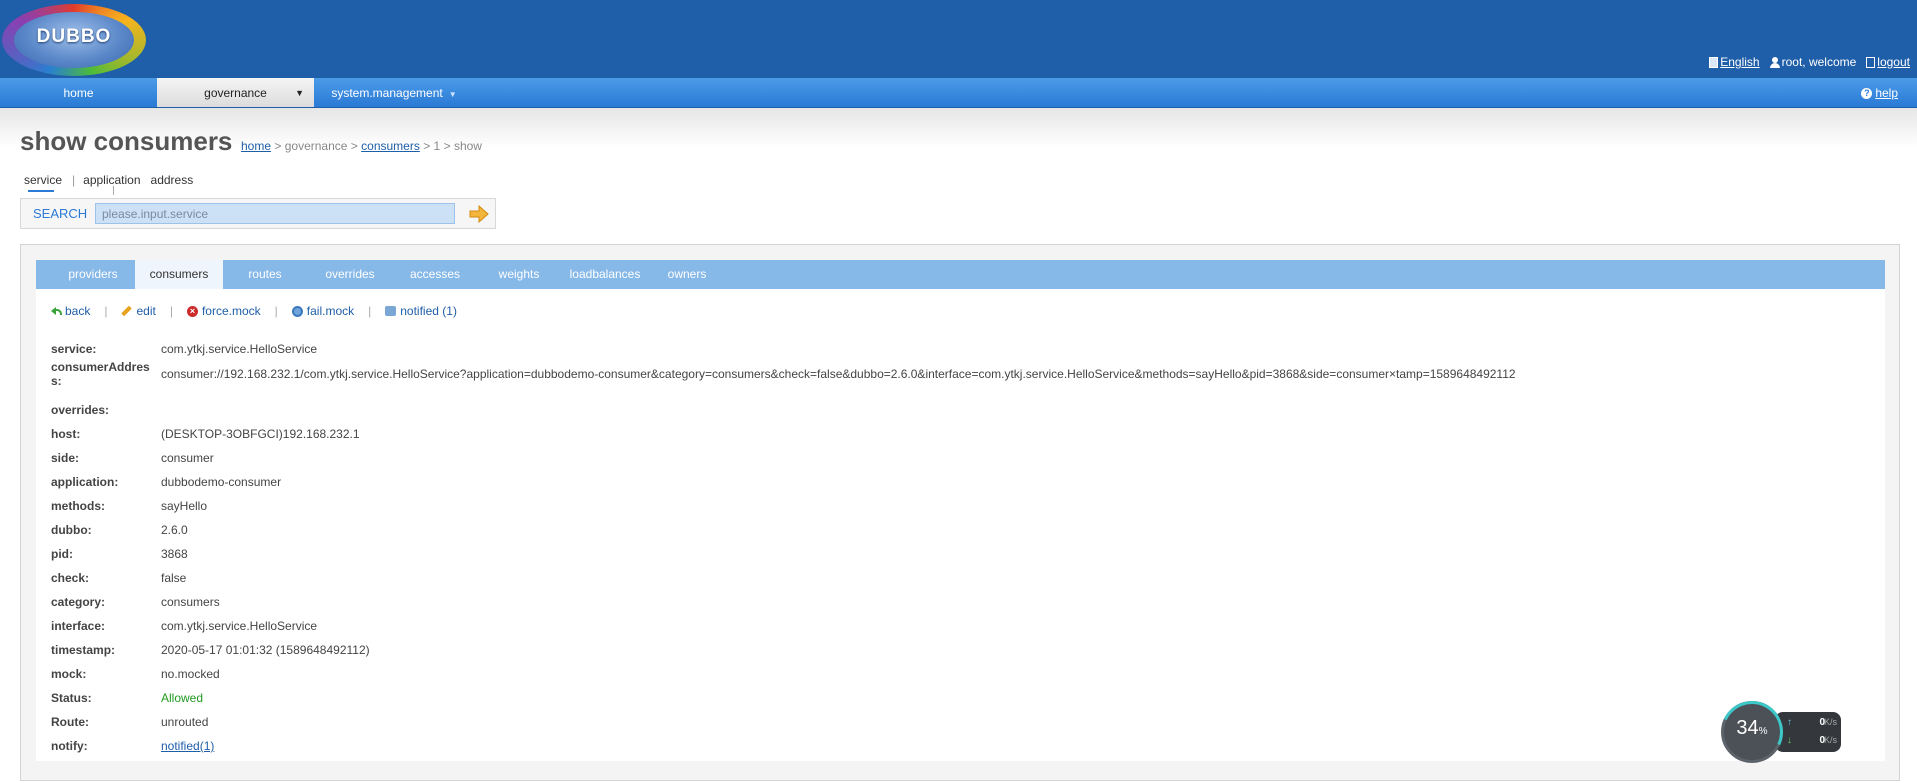  Describe the element at coordinates (350, 274) in the screenshot. I see `tab-overrides: overrides` at that location.